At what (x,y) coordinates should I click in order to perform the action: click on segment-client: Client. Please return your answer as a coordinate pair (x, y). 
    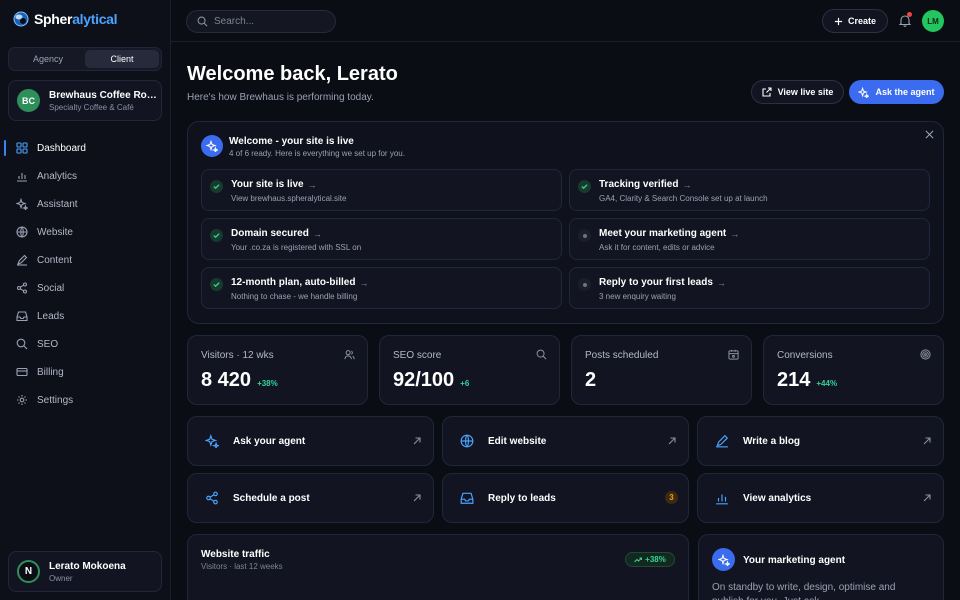
    Looking at the image, I should click on (122, 59).